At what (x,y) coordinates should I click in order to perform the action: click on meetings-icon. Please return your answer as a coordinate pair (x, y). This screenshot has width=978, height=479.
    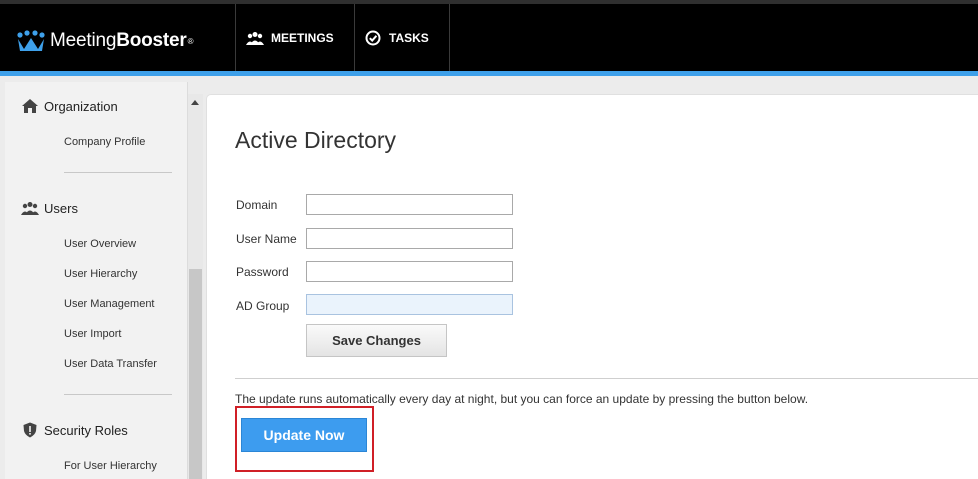
    Looking at the image, I should click on (255, 38).